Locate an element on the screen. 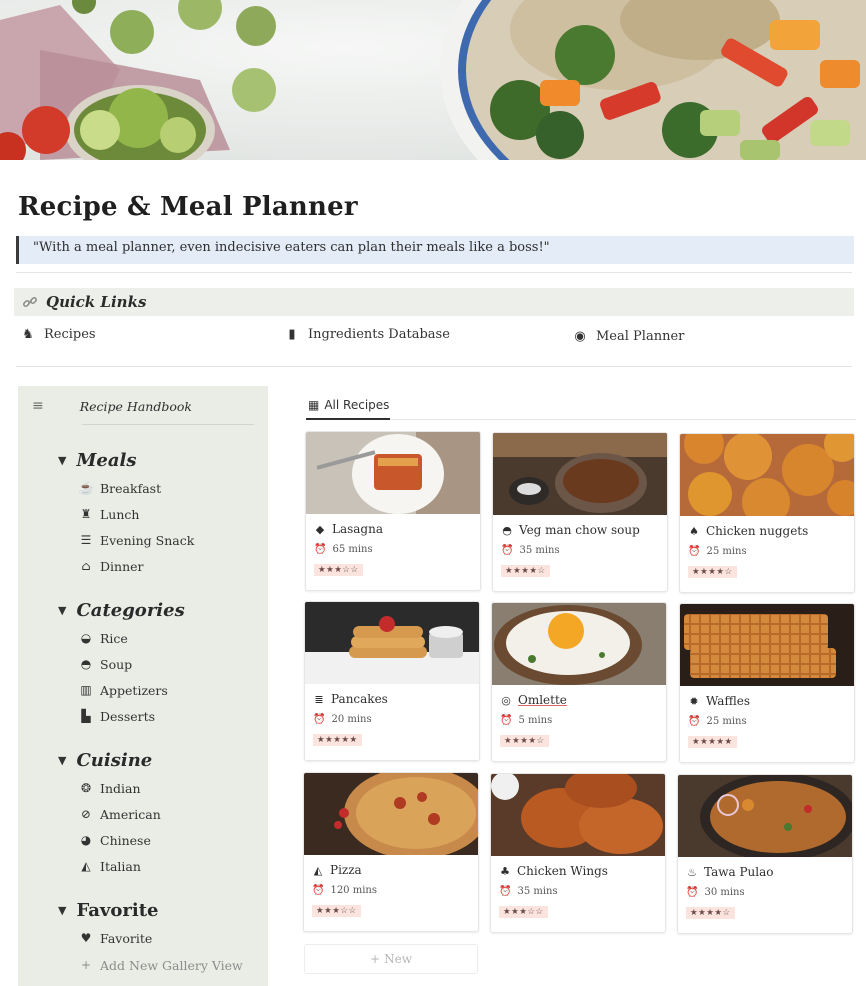 This screenshot has height=986, width=866. section-meals: ▼ Meals is located at coordinates (97, 460).